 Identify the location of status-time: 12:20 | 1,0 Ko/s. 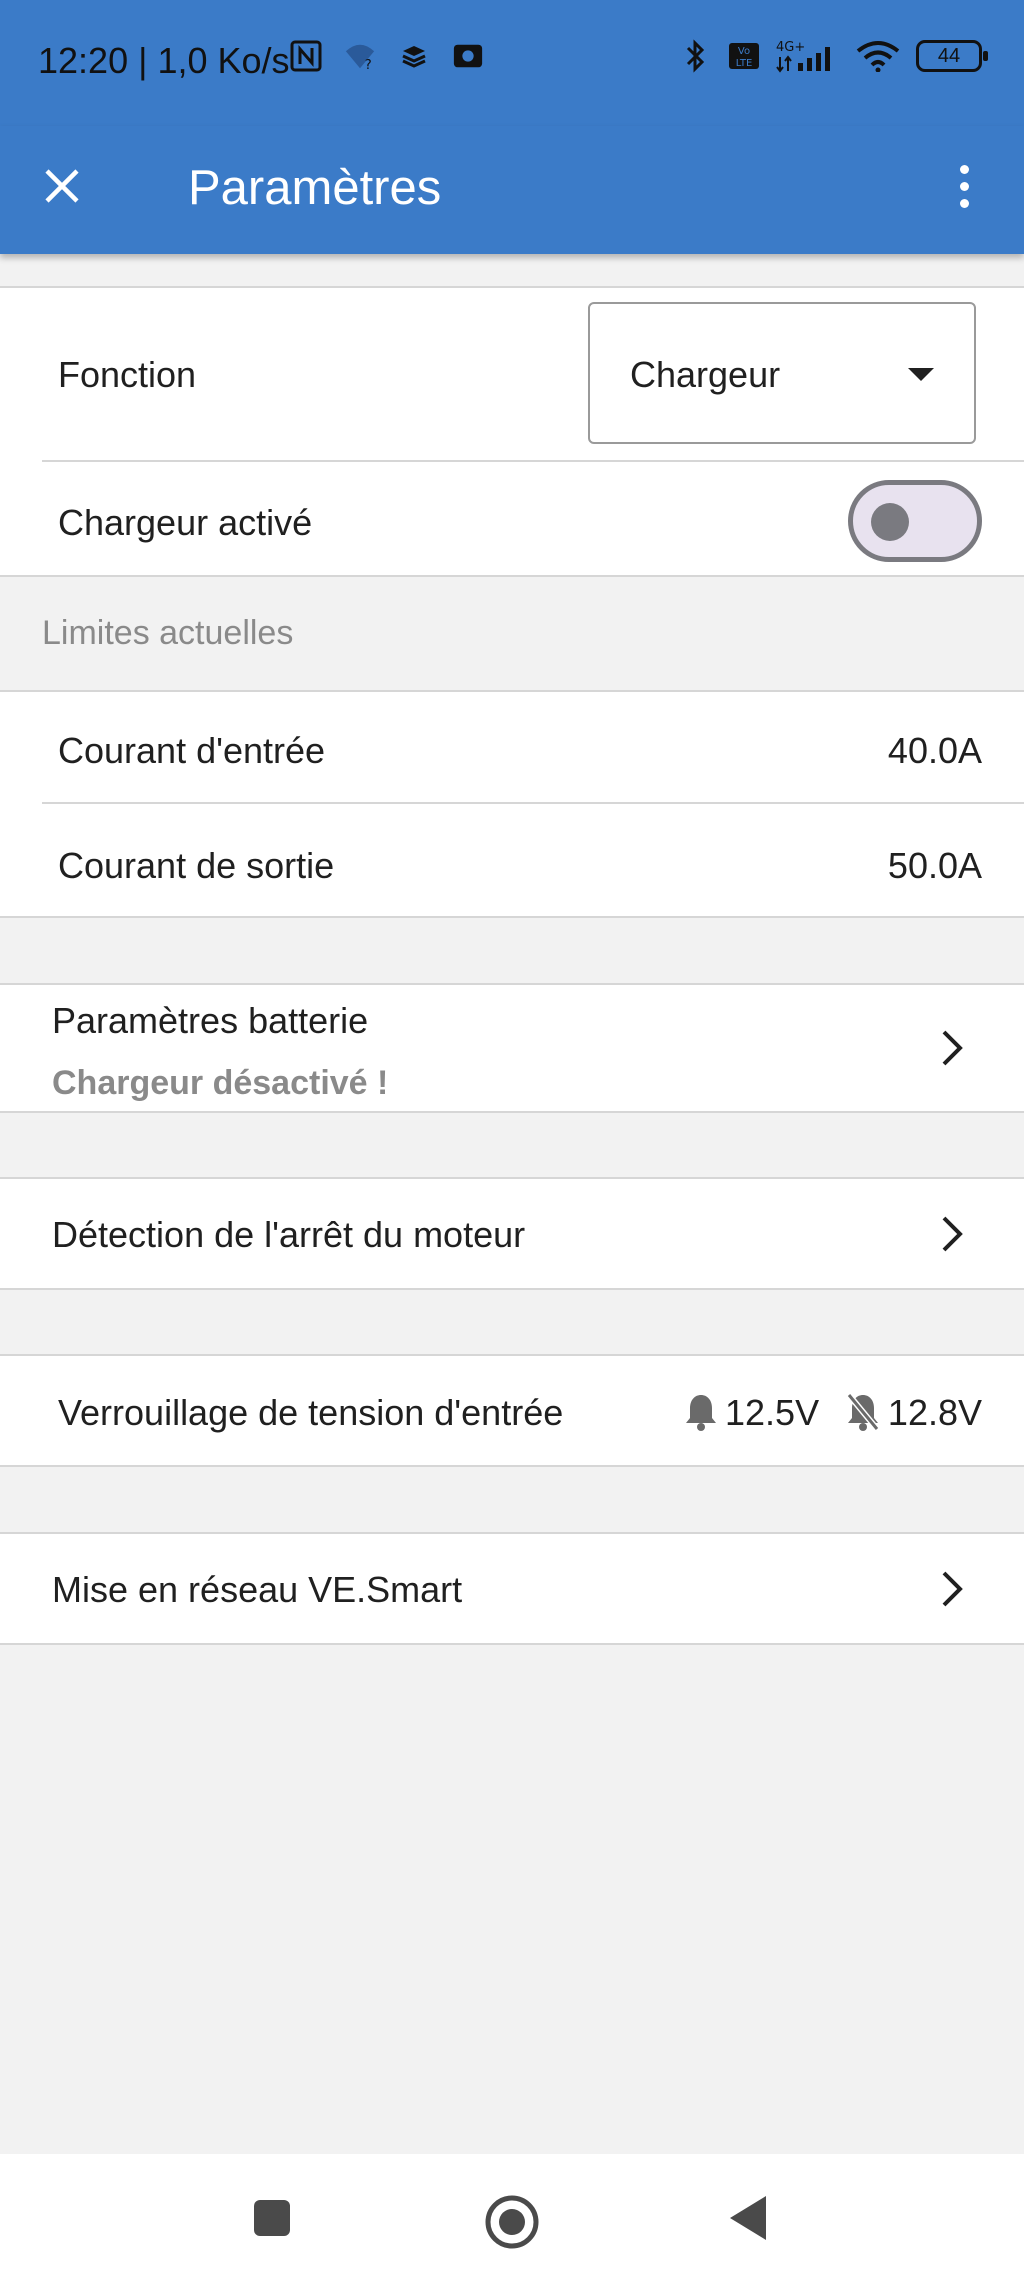
(164, 60).